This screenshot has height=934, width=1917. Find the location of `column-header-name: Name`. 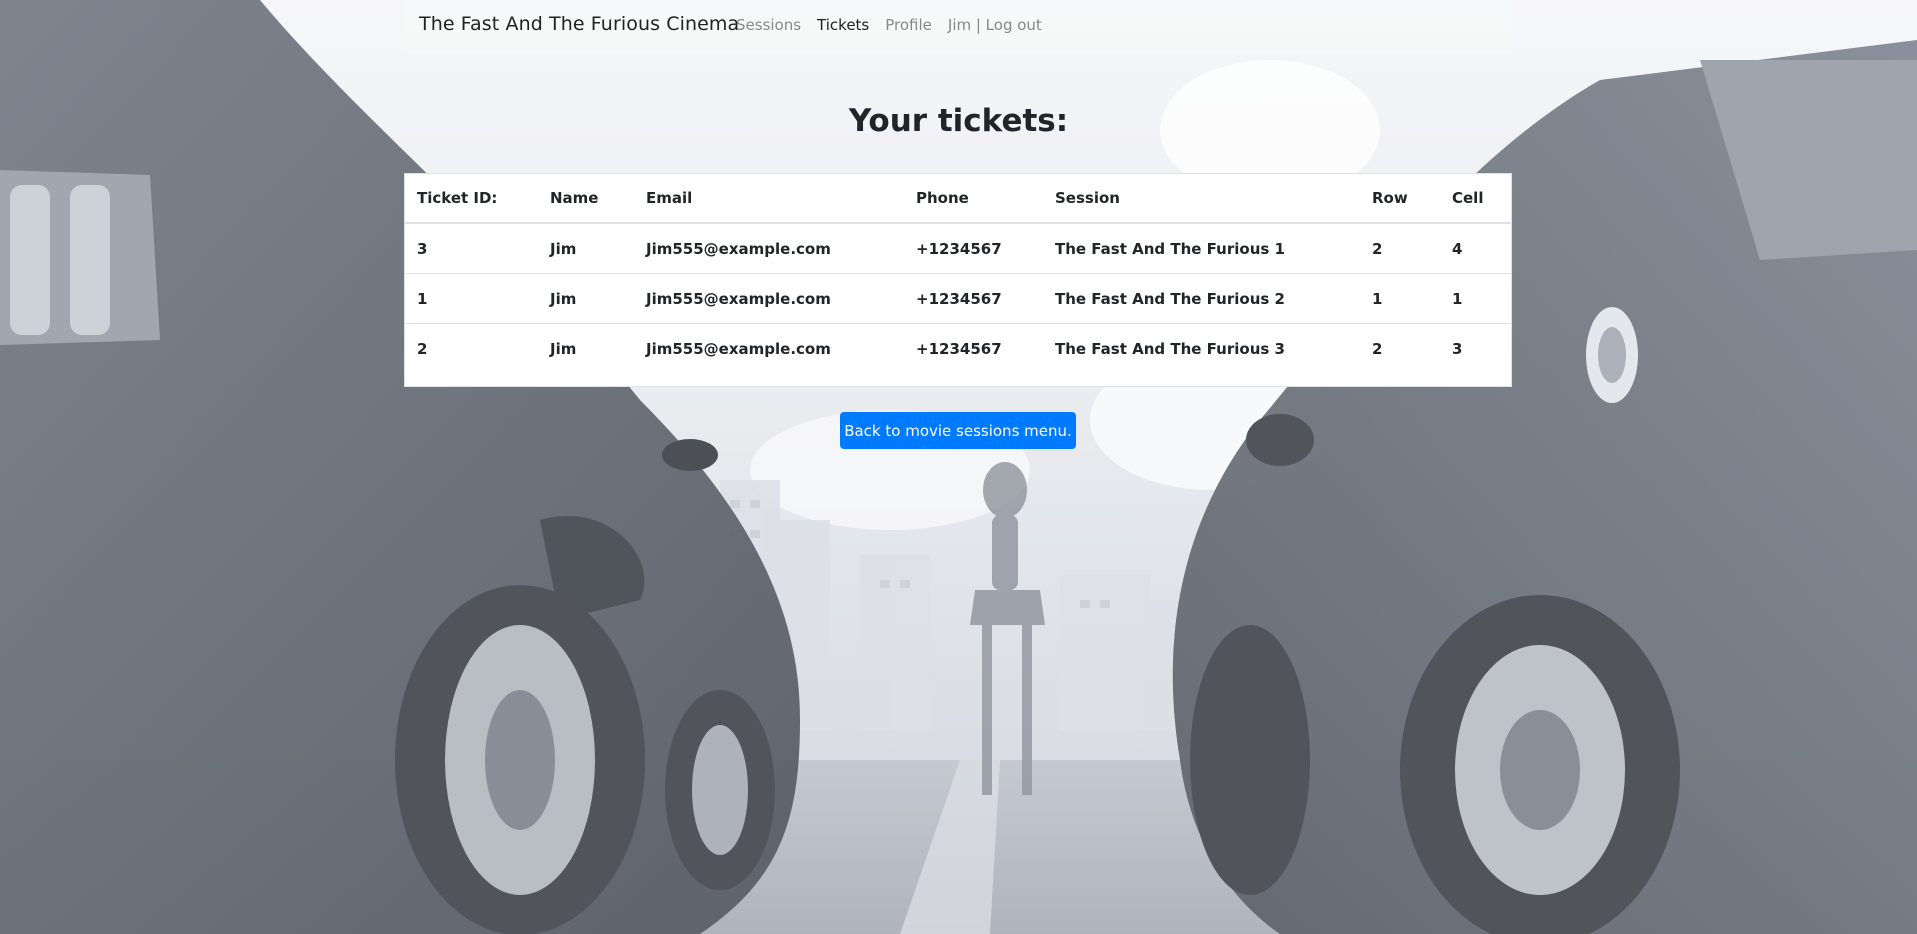

column-header-name: Name is located at coordinates (586, 199).